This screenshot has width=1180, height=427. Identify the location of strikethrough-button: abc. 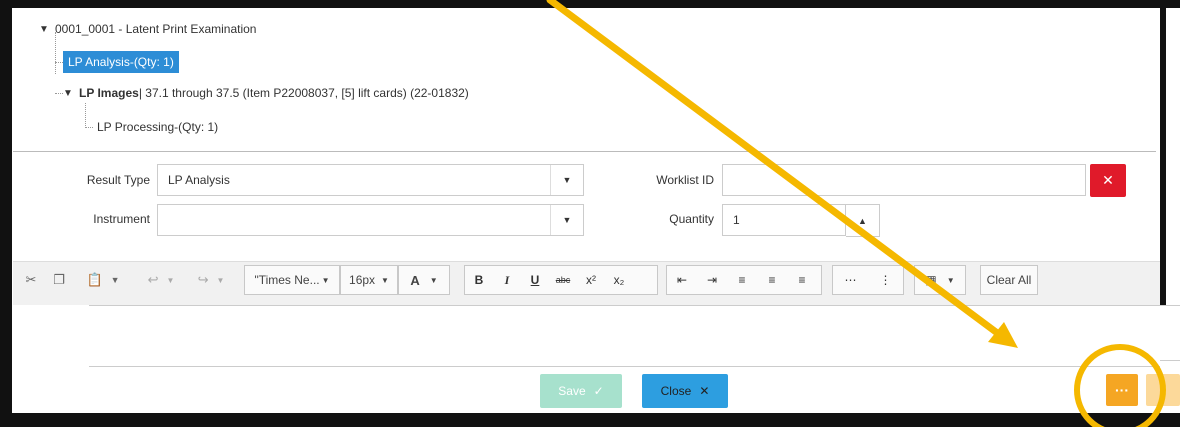
(563, 280).